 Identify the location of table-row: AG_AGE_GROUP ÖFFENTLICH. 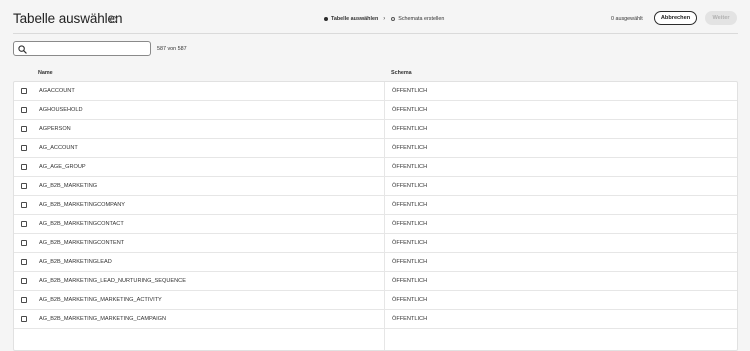
(375, 167).